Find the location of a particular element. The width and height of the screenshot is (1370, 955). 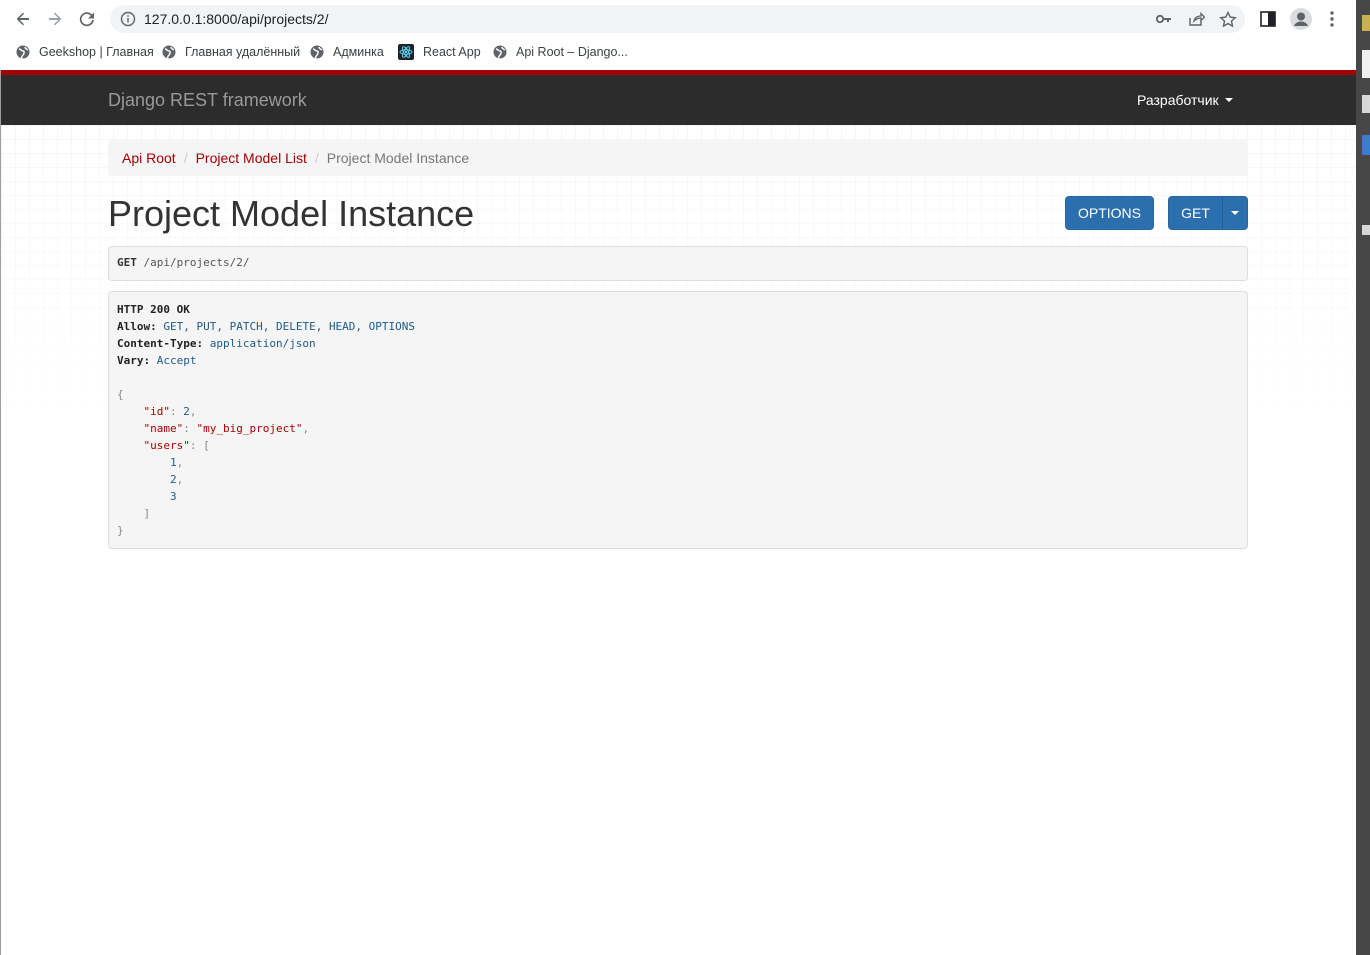

user-dropdown-label: Разработчик is located at coordinates (1178, 100).